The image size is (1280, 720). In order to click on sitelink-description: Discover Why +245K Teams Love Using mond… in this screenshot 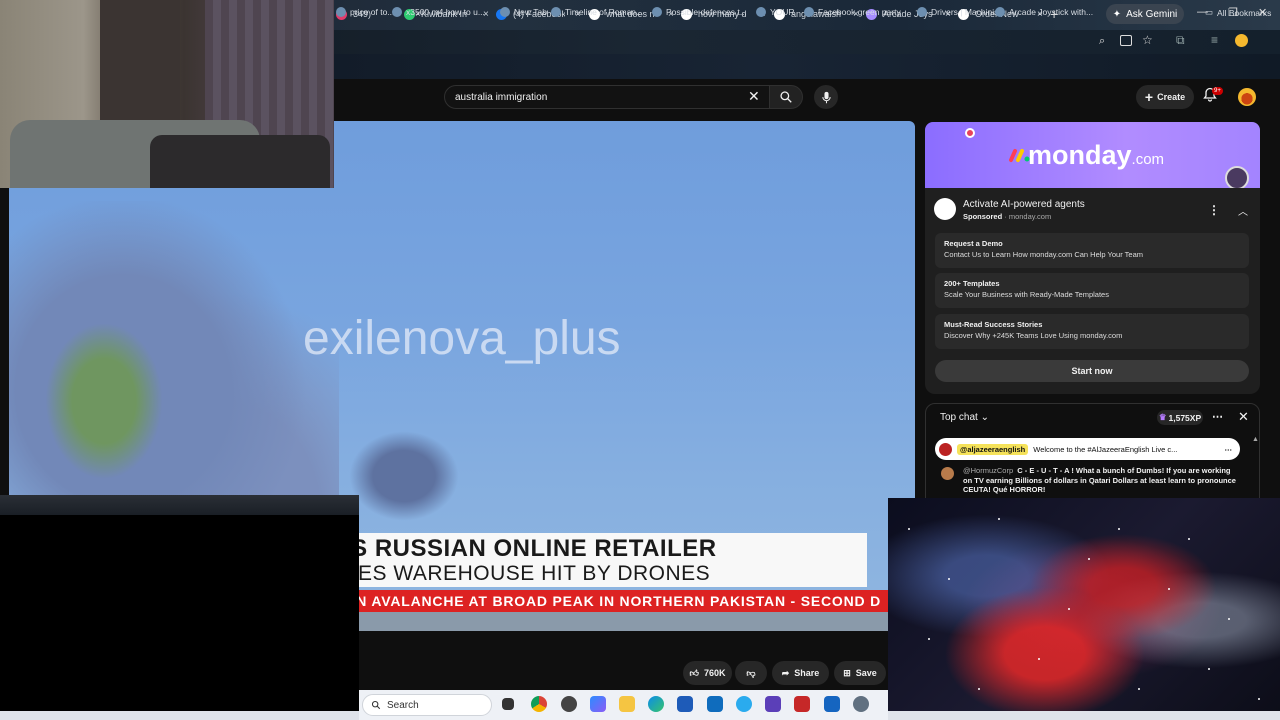, I will do `click(1033, 335)`.